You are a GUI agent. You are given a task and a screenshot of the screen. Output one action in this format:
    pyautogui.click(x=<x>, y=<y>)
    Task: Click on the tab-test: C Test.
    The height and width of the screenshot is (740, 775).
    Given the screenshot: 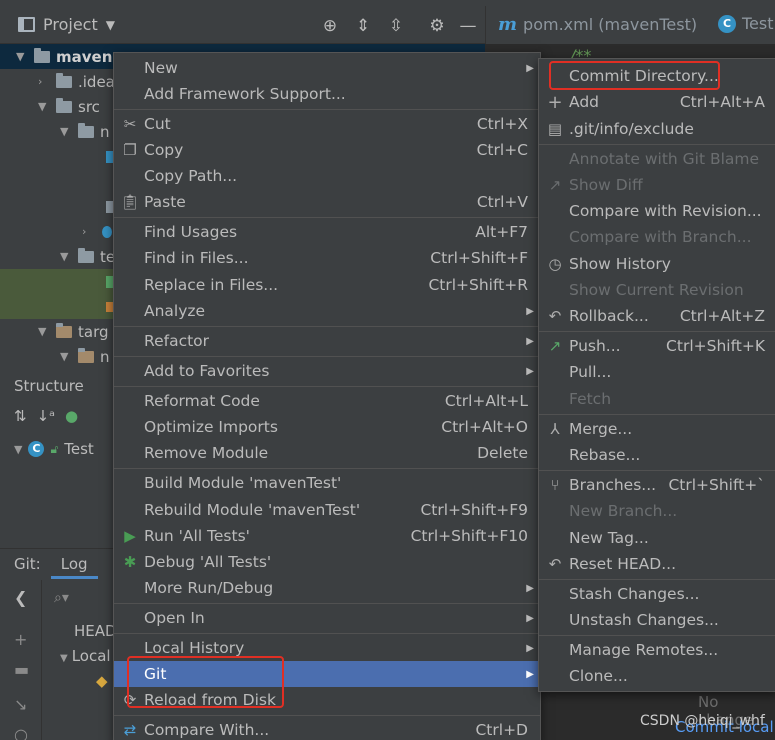 What is the action you would take?
    pyautogui.click(x=746, y=23)
    